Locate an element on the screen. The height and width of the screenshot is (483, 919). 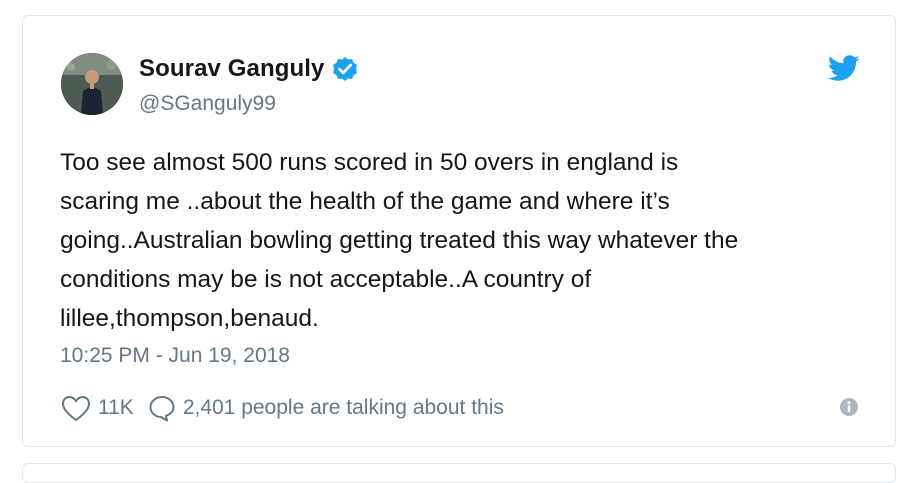
next-tweet-card is located at coordinates (459, 473).